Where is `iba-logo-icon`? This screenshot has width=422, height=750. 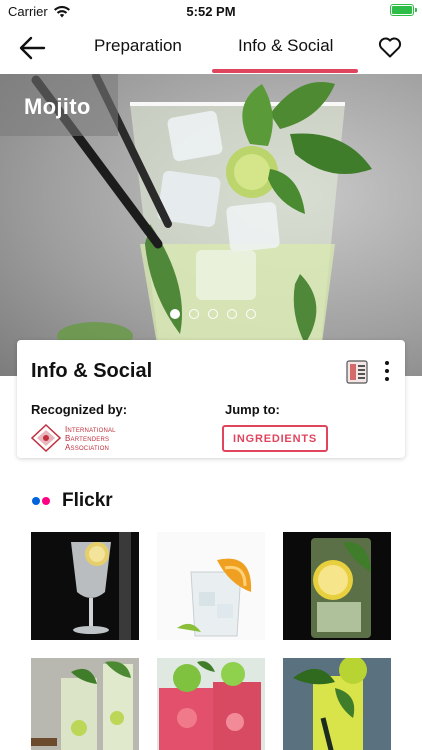 iba-logo-icon is located at coordinates (46, 438).